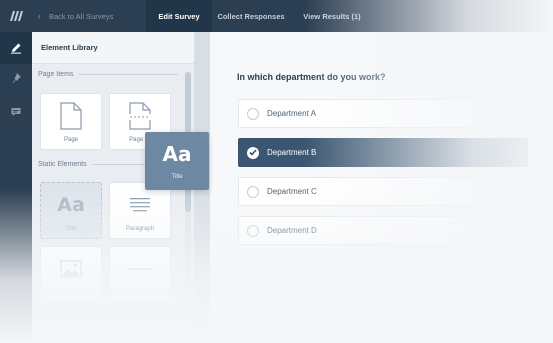  I want to click on option-label: Department A, so click(291, 113).